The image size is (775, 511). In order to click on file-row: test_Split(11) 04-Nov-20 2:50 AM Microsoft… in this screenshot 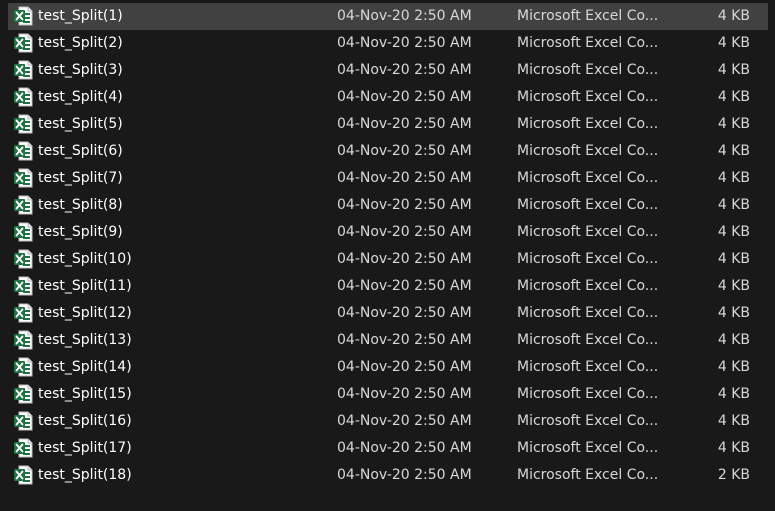, I will do `click(388, 286)`.